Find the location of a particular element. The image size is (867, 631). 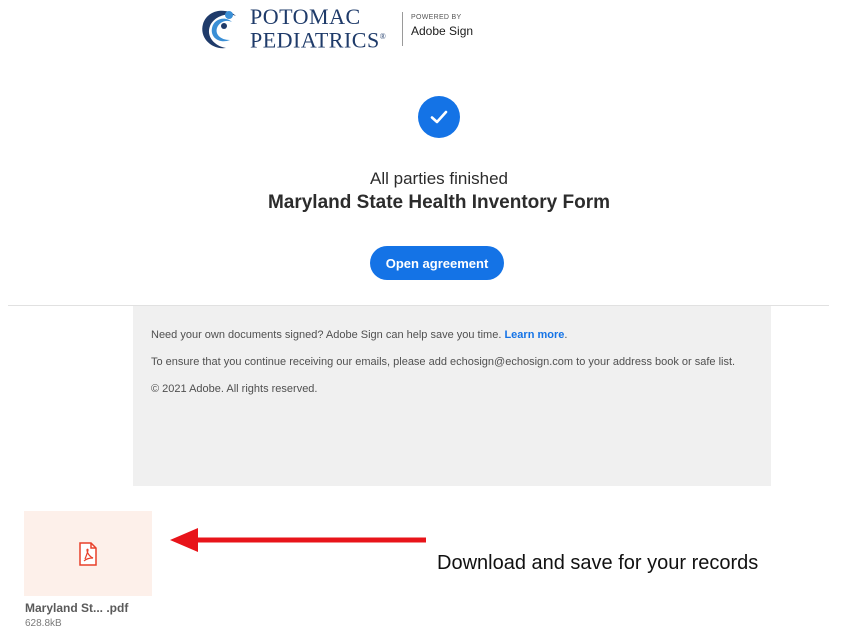

registered-mark: ® is located at coordinates (383, 37).